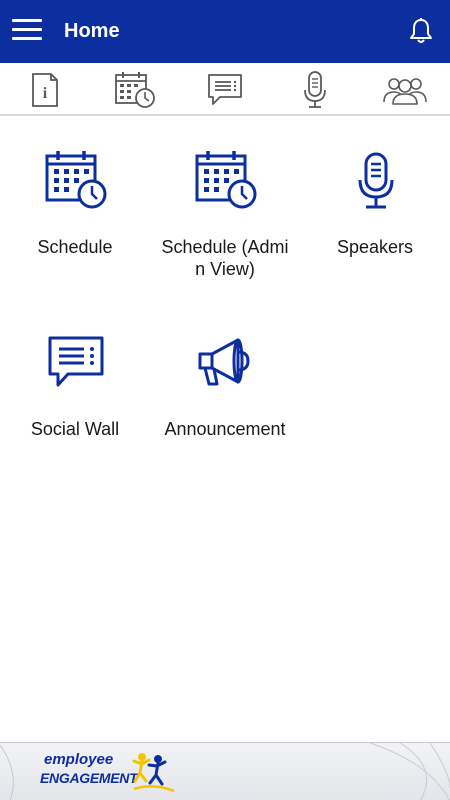 This screenshot has width=450, height=800. I want to click on tile-speakers: Speakers, so click(375, 198).